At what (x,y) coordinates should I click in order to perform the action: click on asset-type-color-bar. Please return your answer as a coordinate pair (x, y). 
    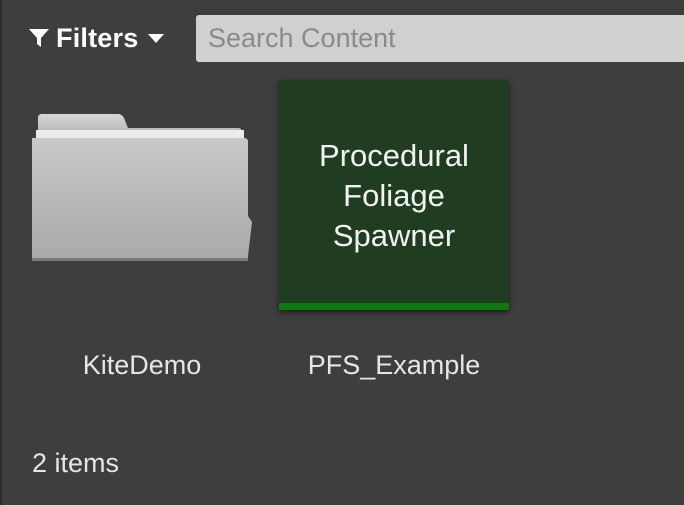
    Looking at the image, I should click on (394, 306).